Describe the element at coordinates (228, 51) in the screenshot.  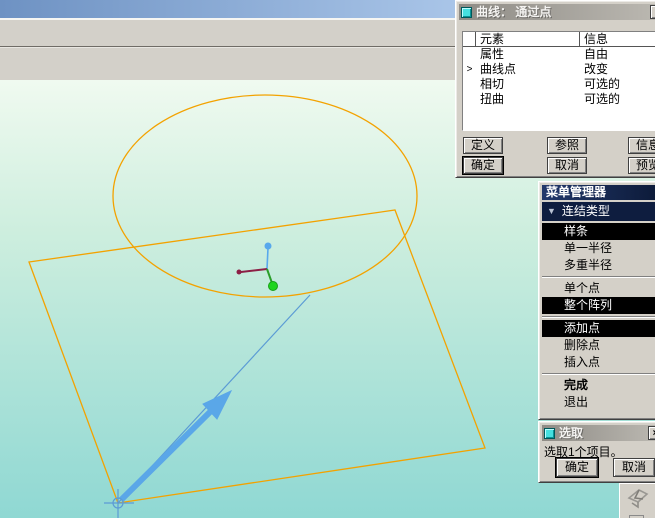
I see `toolbar-area` at that location.